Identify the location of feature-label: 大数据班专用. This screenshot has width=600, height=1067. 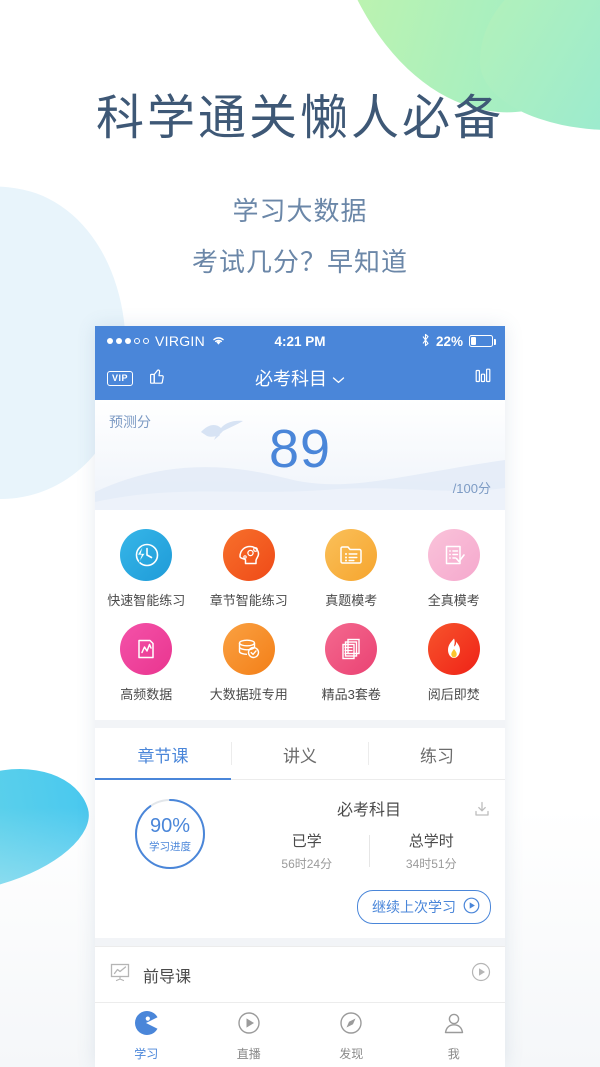
(248, 694).